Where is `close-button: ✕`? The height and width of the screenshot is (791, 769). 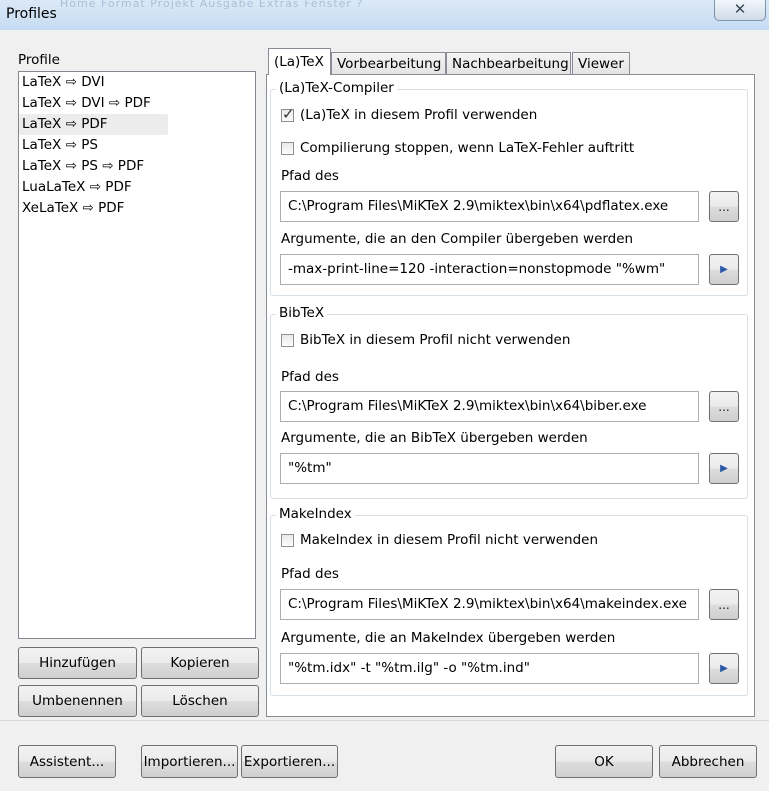
close-button: ✕ is located at coordinates (740, 10).